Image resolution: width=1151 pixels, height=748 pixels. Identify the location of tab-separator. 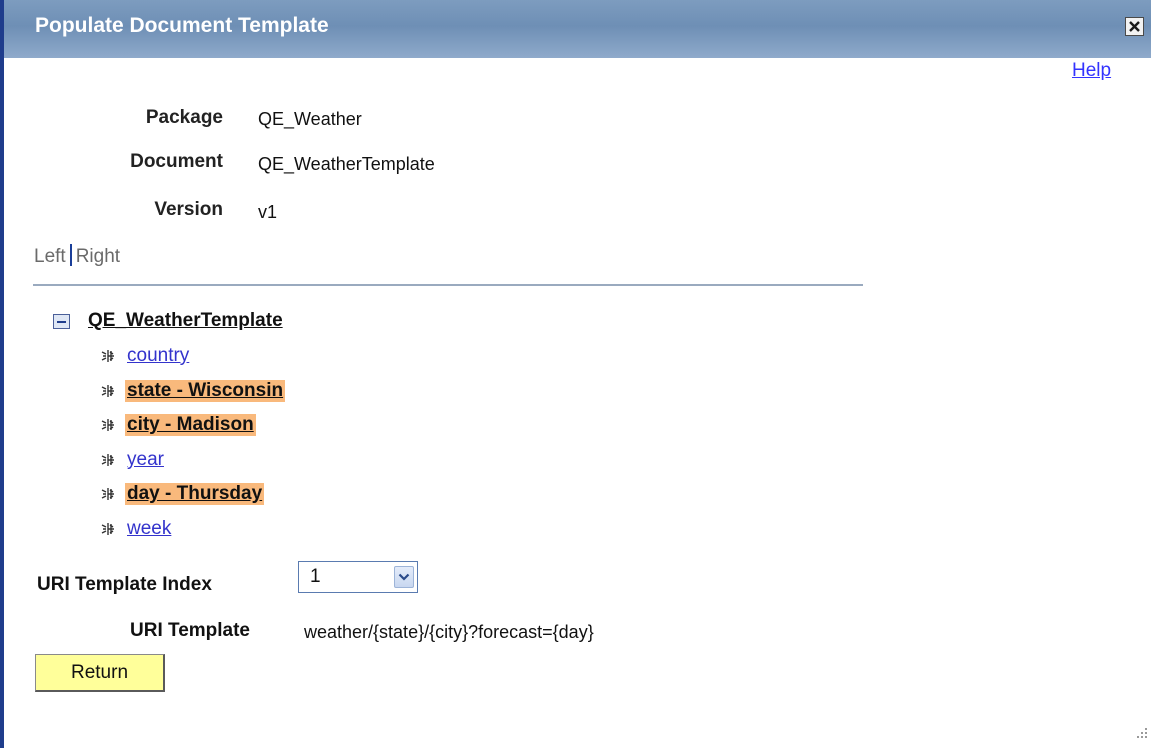
(70, 255).